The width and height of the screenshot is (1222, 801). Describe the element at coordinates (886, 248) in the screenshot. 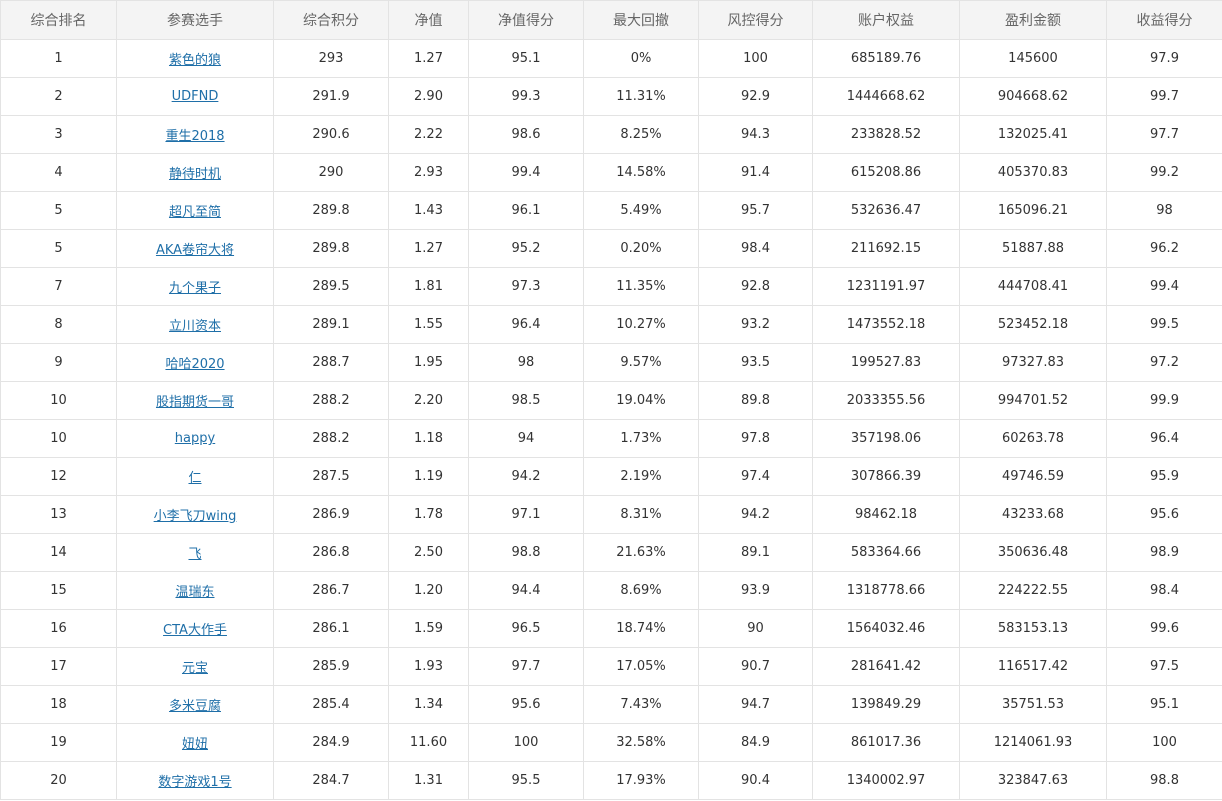

I see `account-equity-cell: 211692.15` at that location.